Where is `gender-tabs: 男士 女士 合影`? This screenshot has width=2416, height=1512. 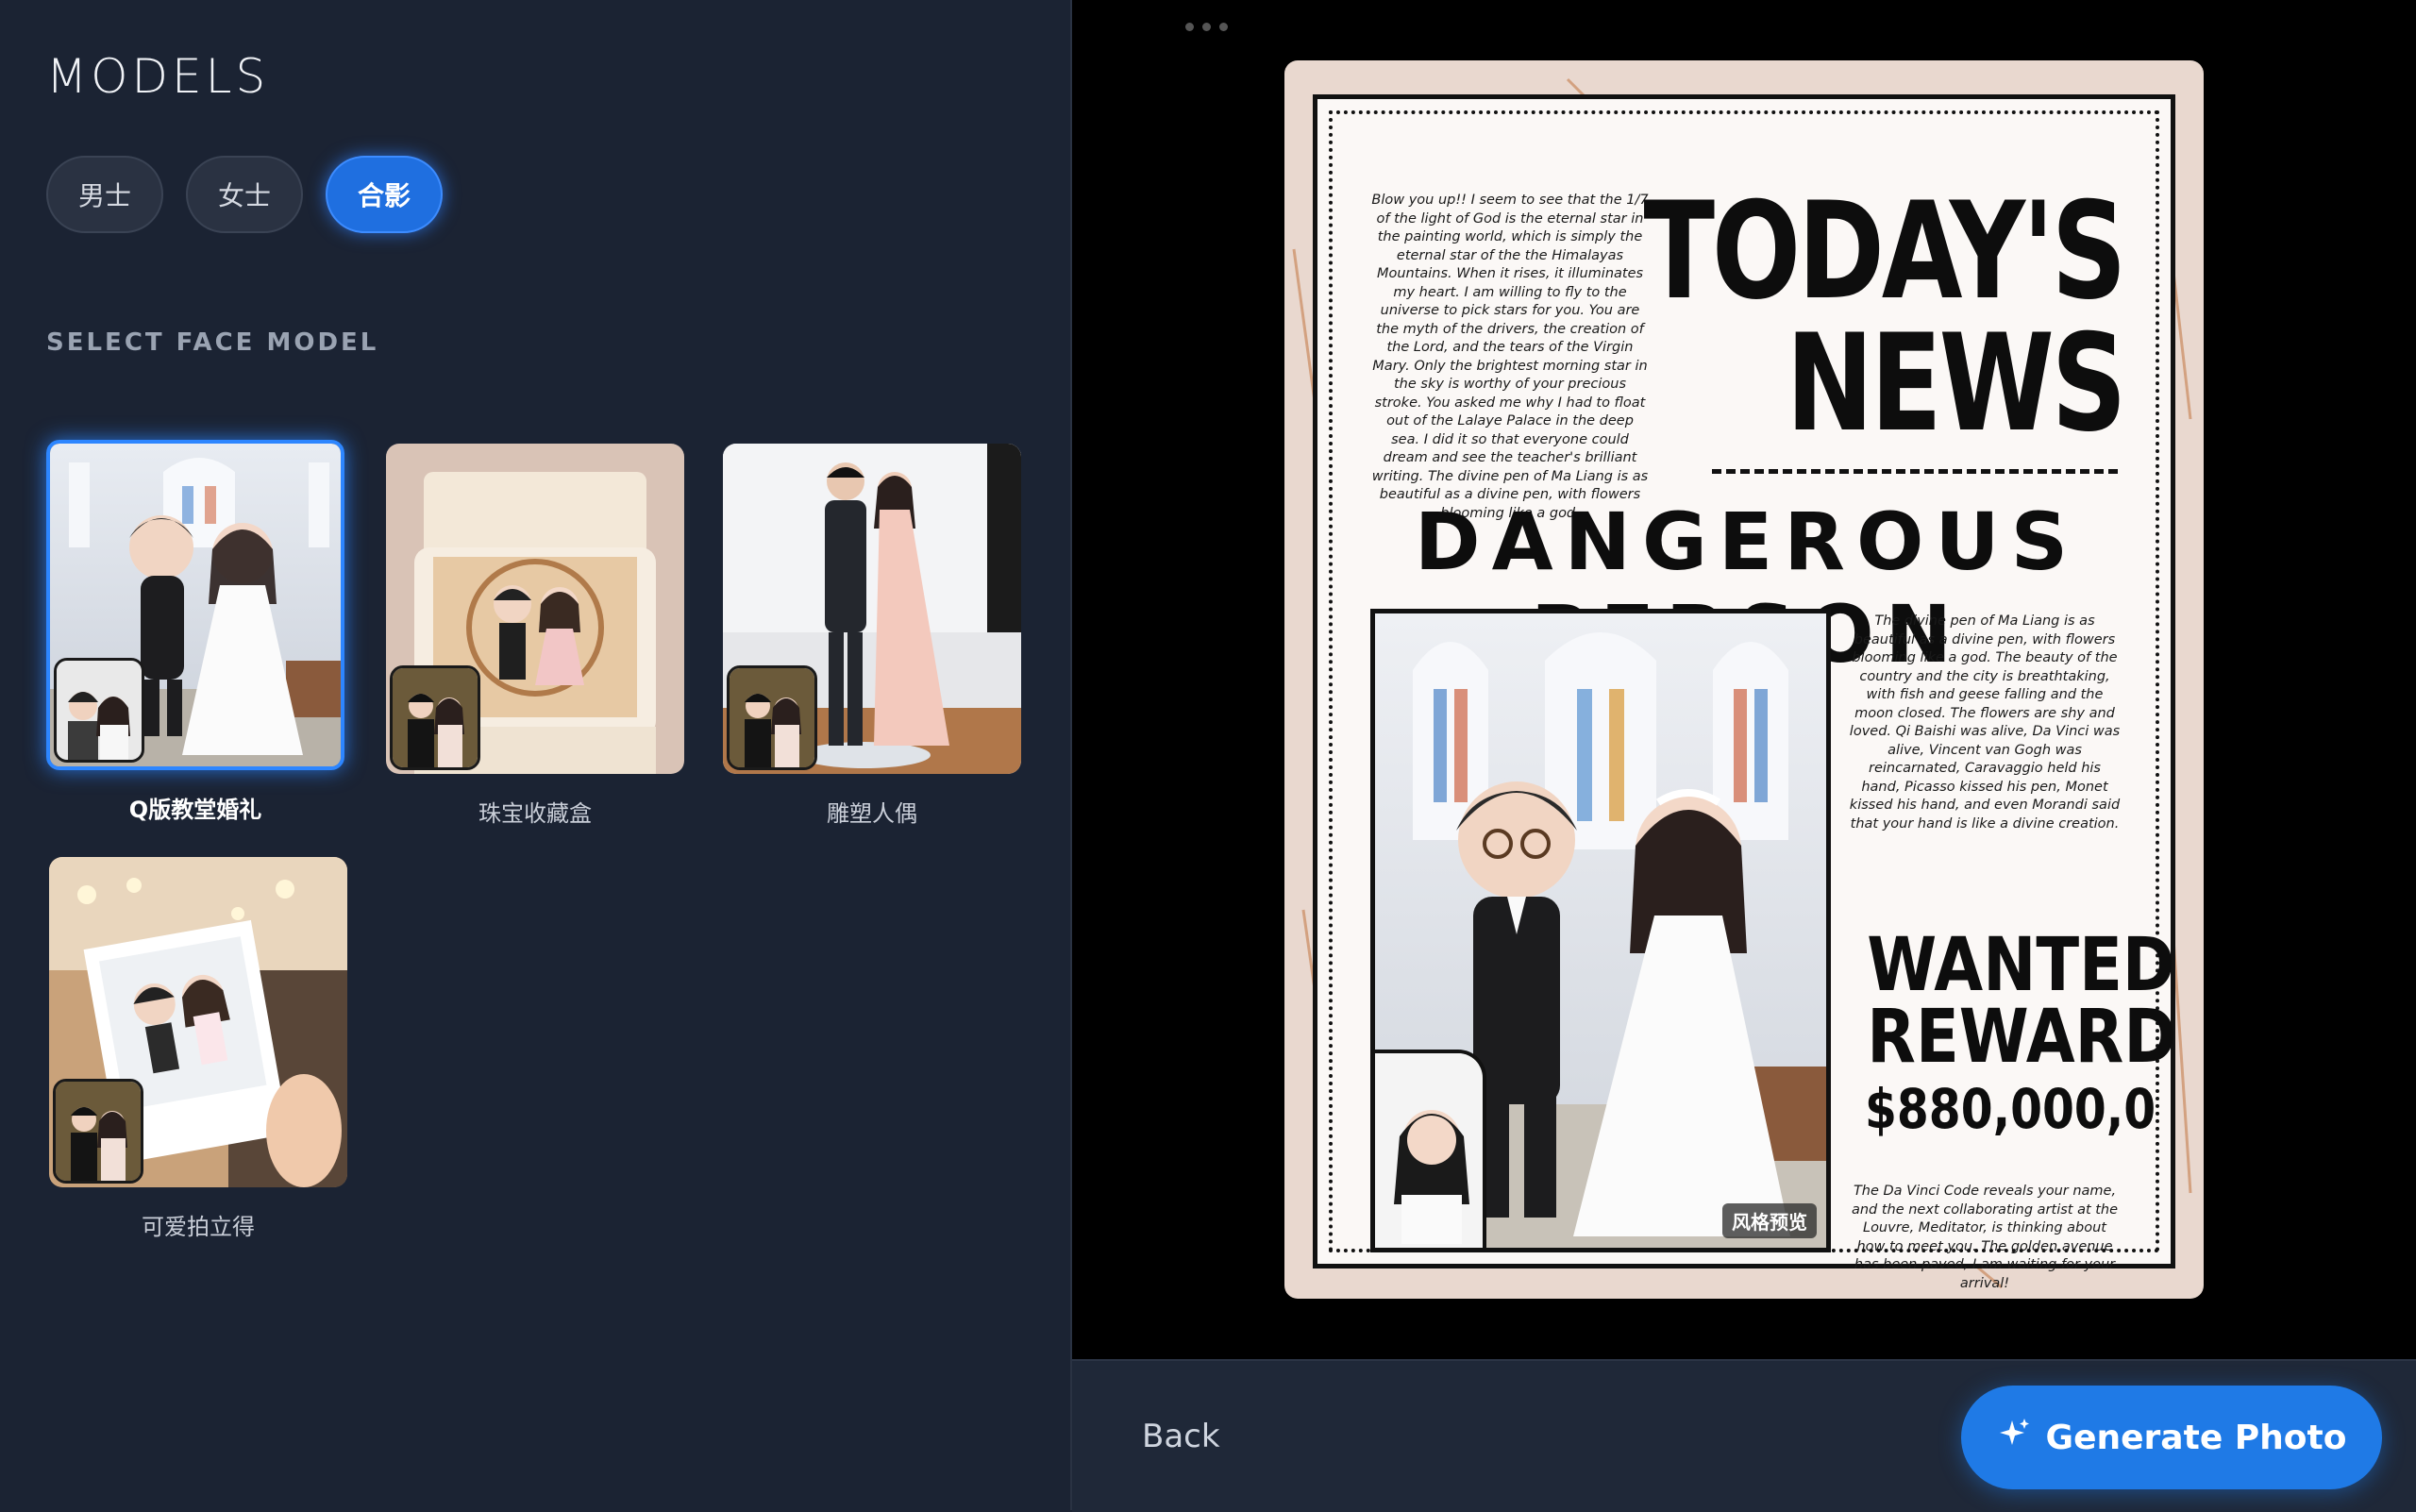
gender-tabs: 男士 女士 合影 is located at coordinates (245, 194).